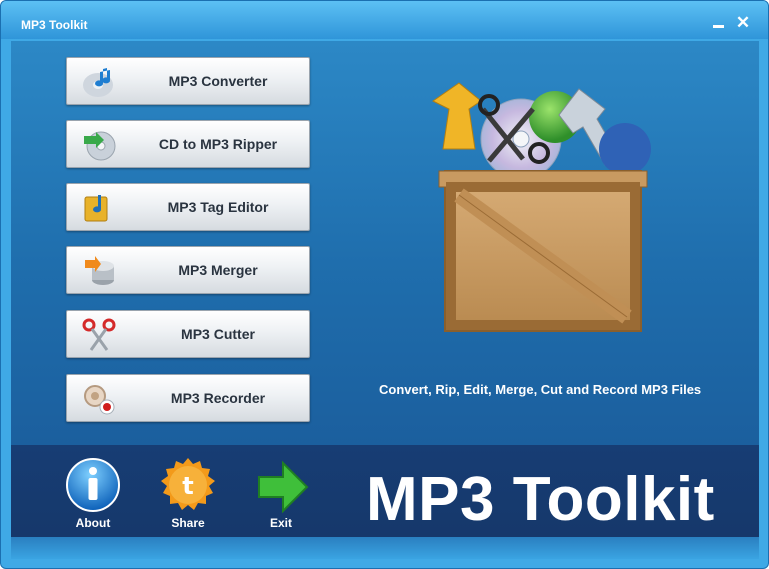 Image resolution: width=769 pixels, height=569 pixels. What do you see at coordinates (218, 144) in the screenshot?
I see `menu-label: CD to MP3 Ripper` at bounding box center [218, 144].